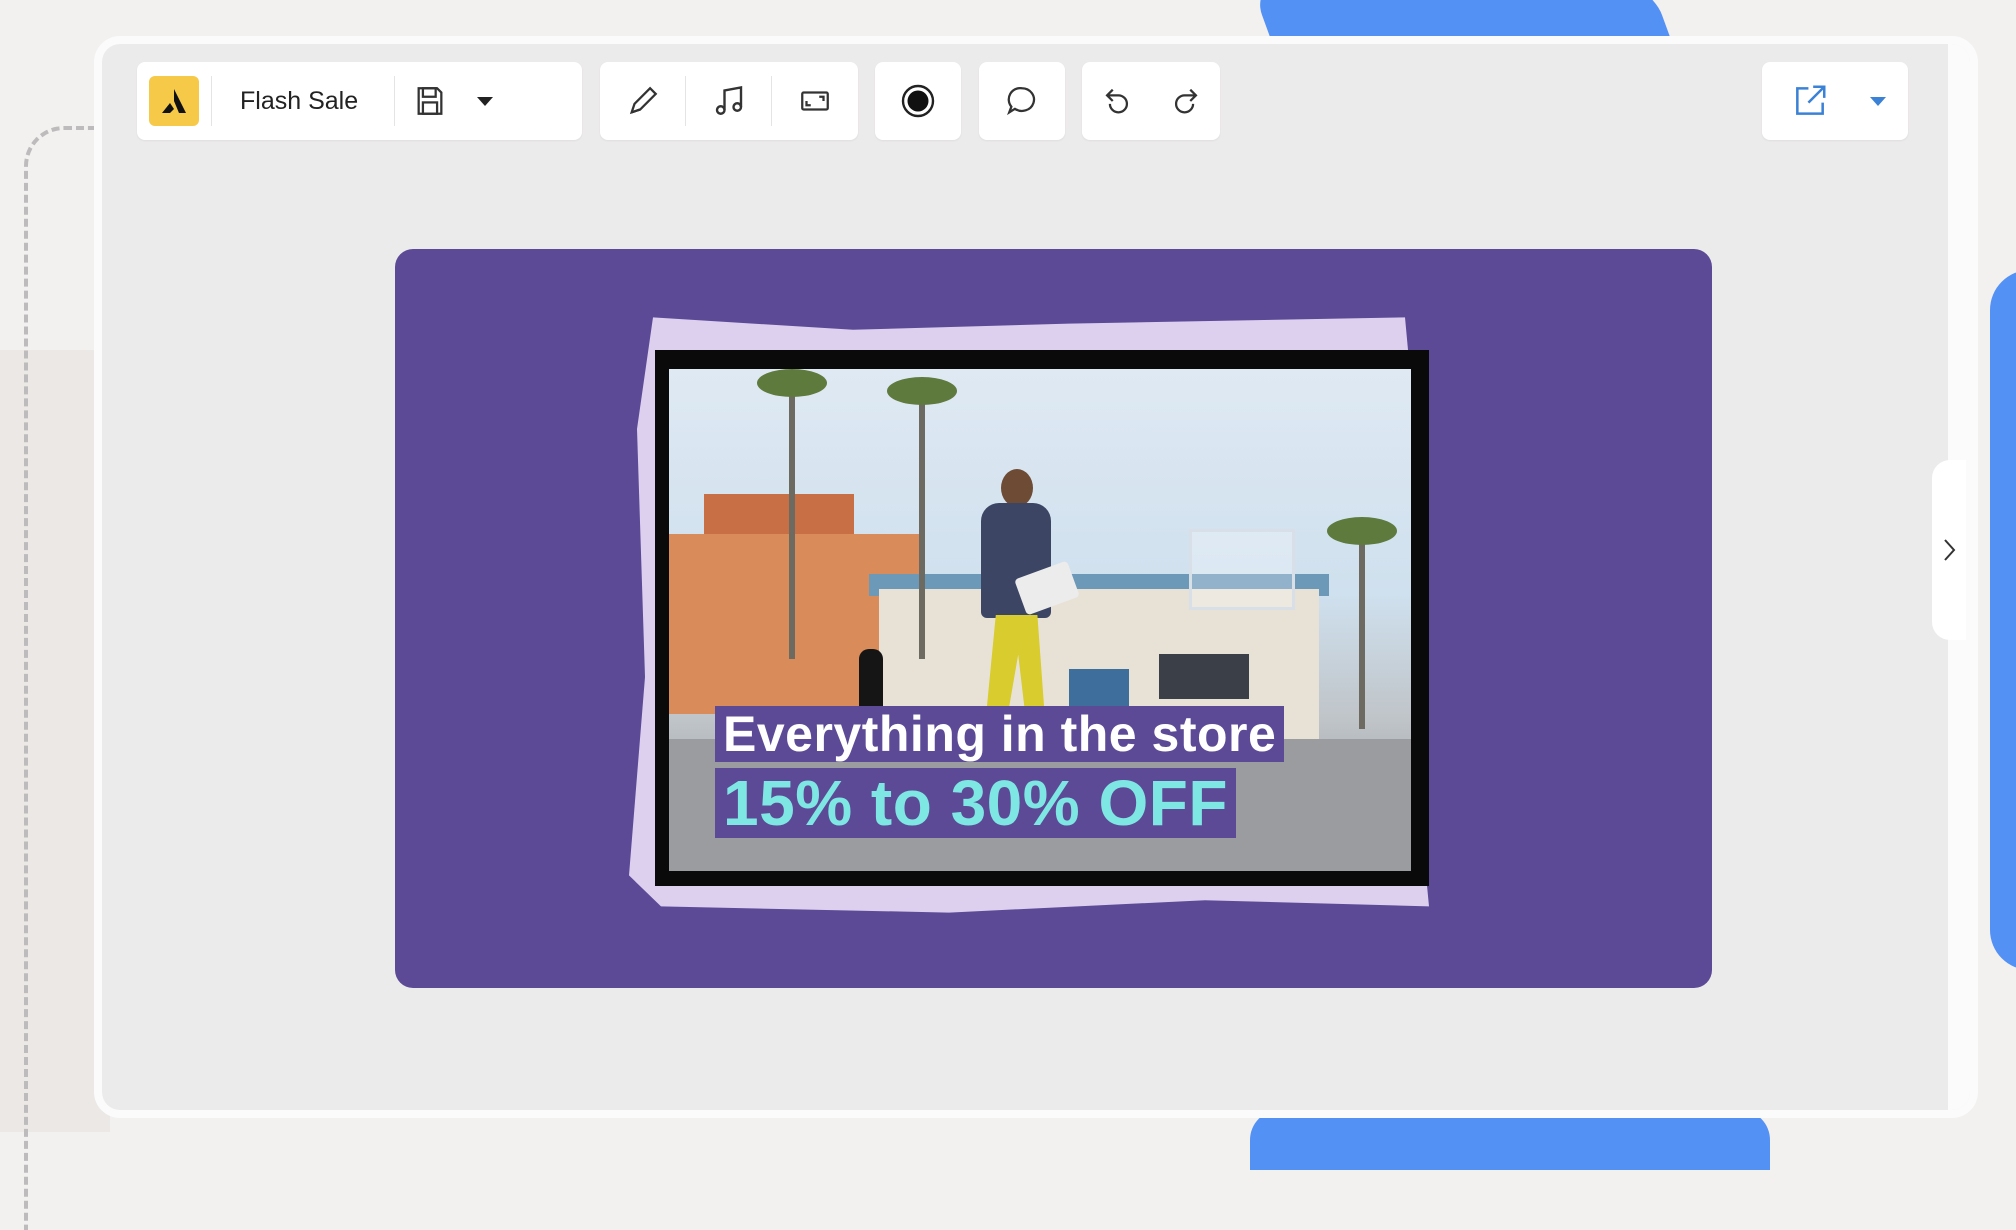 This screenshot has width=2016, height=1230. Describe the element at coordinates (2003, 620) in the screenshot. I see `decor-blue-shape-right` at that location.